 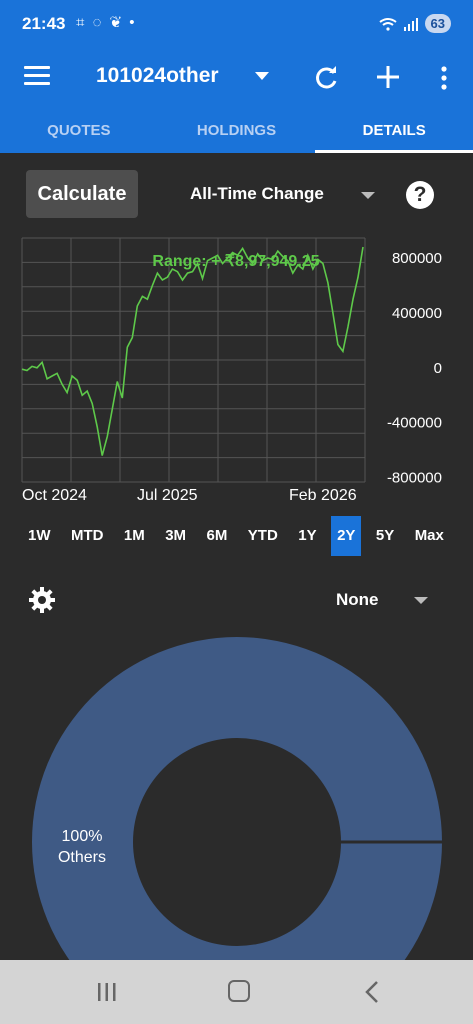 What do you see at coordinates (262, 76) in the screenshot?
I see `chevron-down-icon` at bounding box center [262, 76].